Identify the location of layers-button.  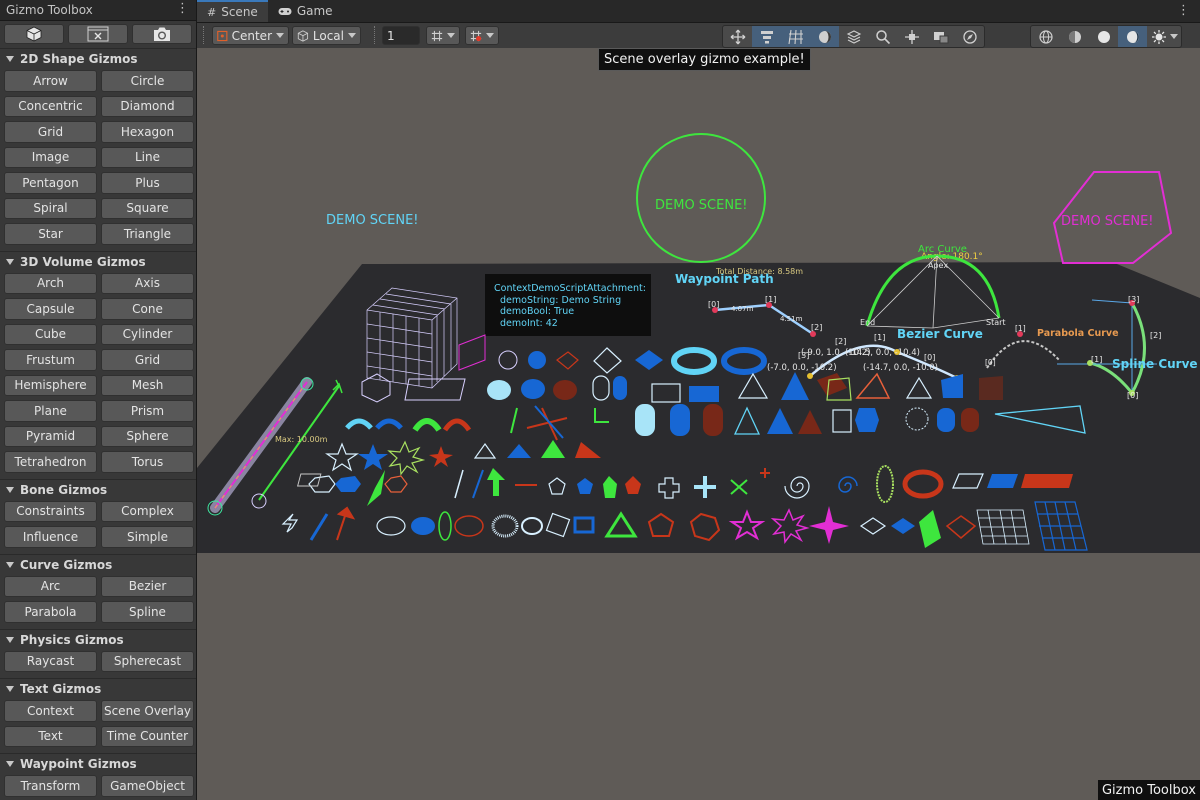
(853, 36).